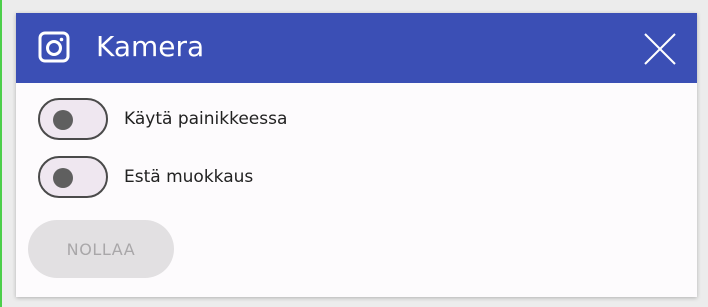  I want to click on prevent-editing-label: Estä muokkaus, so click(189, 177).